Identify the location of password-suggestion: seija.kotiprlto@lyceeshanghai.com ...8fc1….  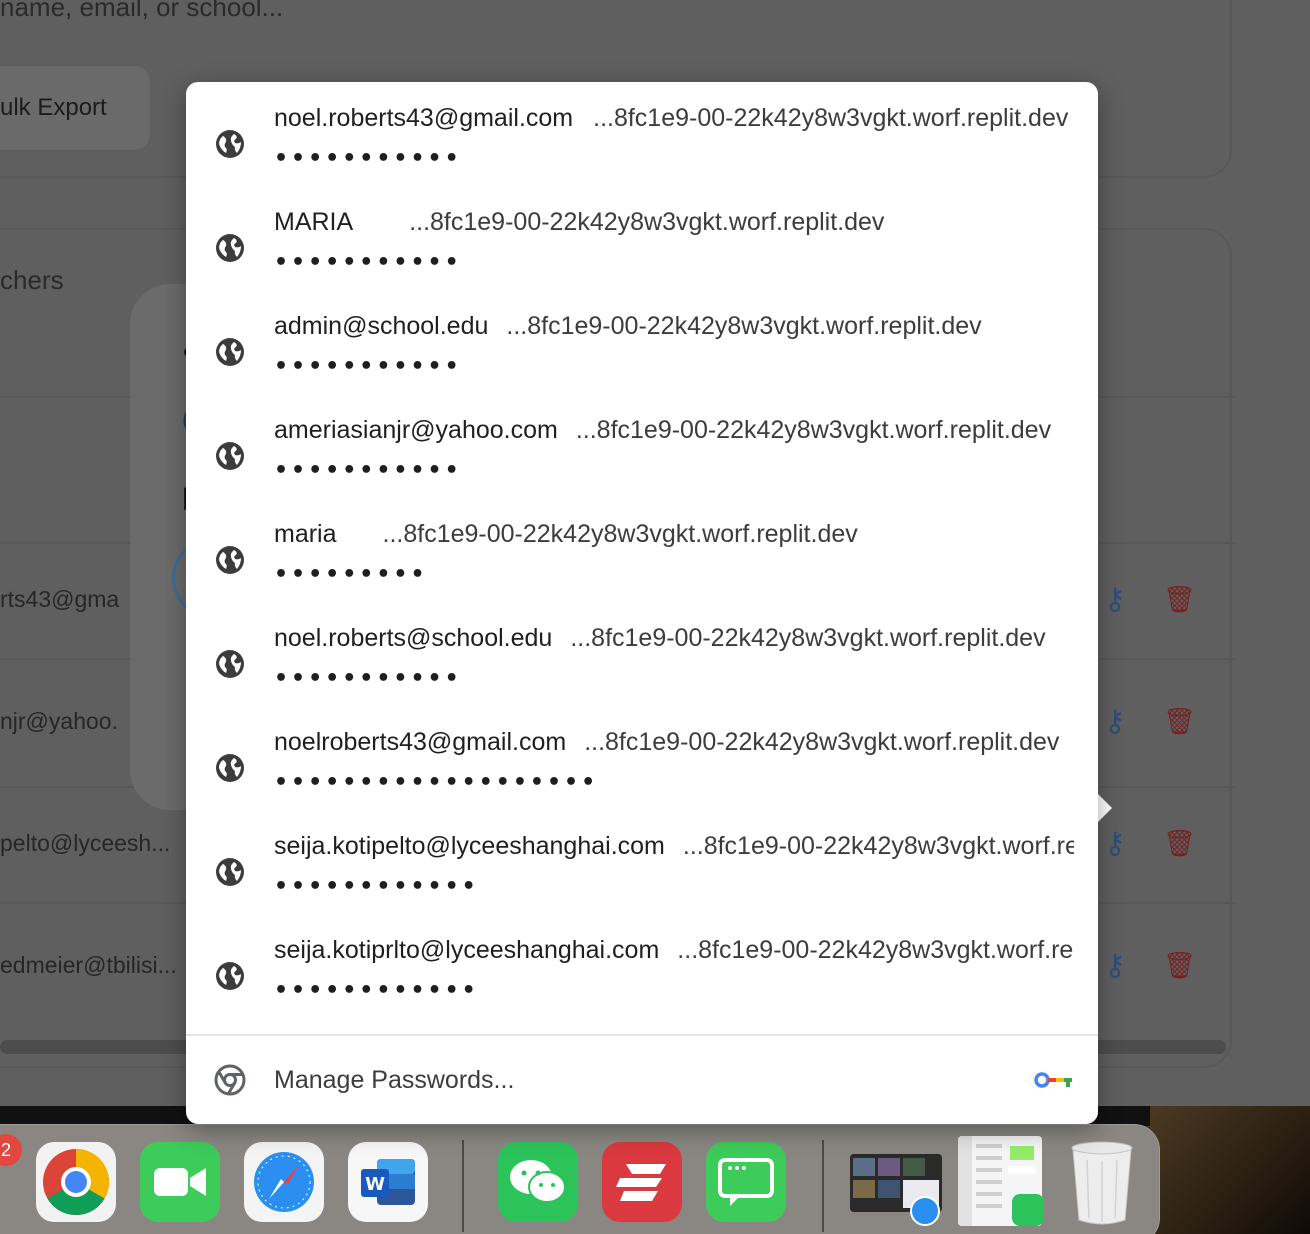
(642, 966).